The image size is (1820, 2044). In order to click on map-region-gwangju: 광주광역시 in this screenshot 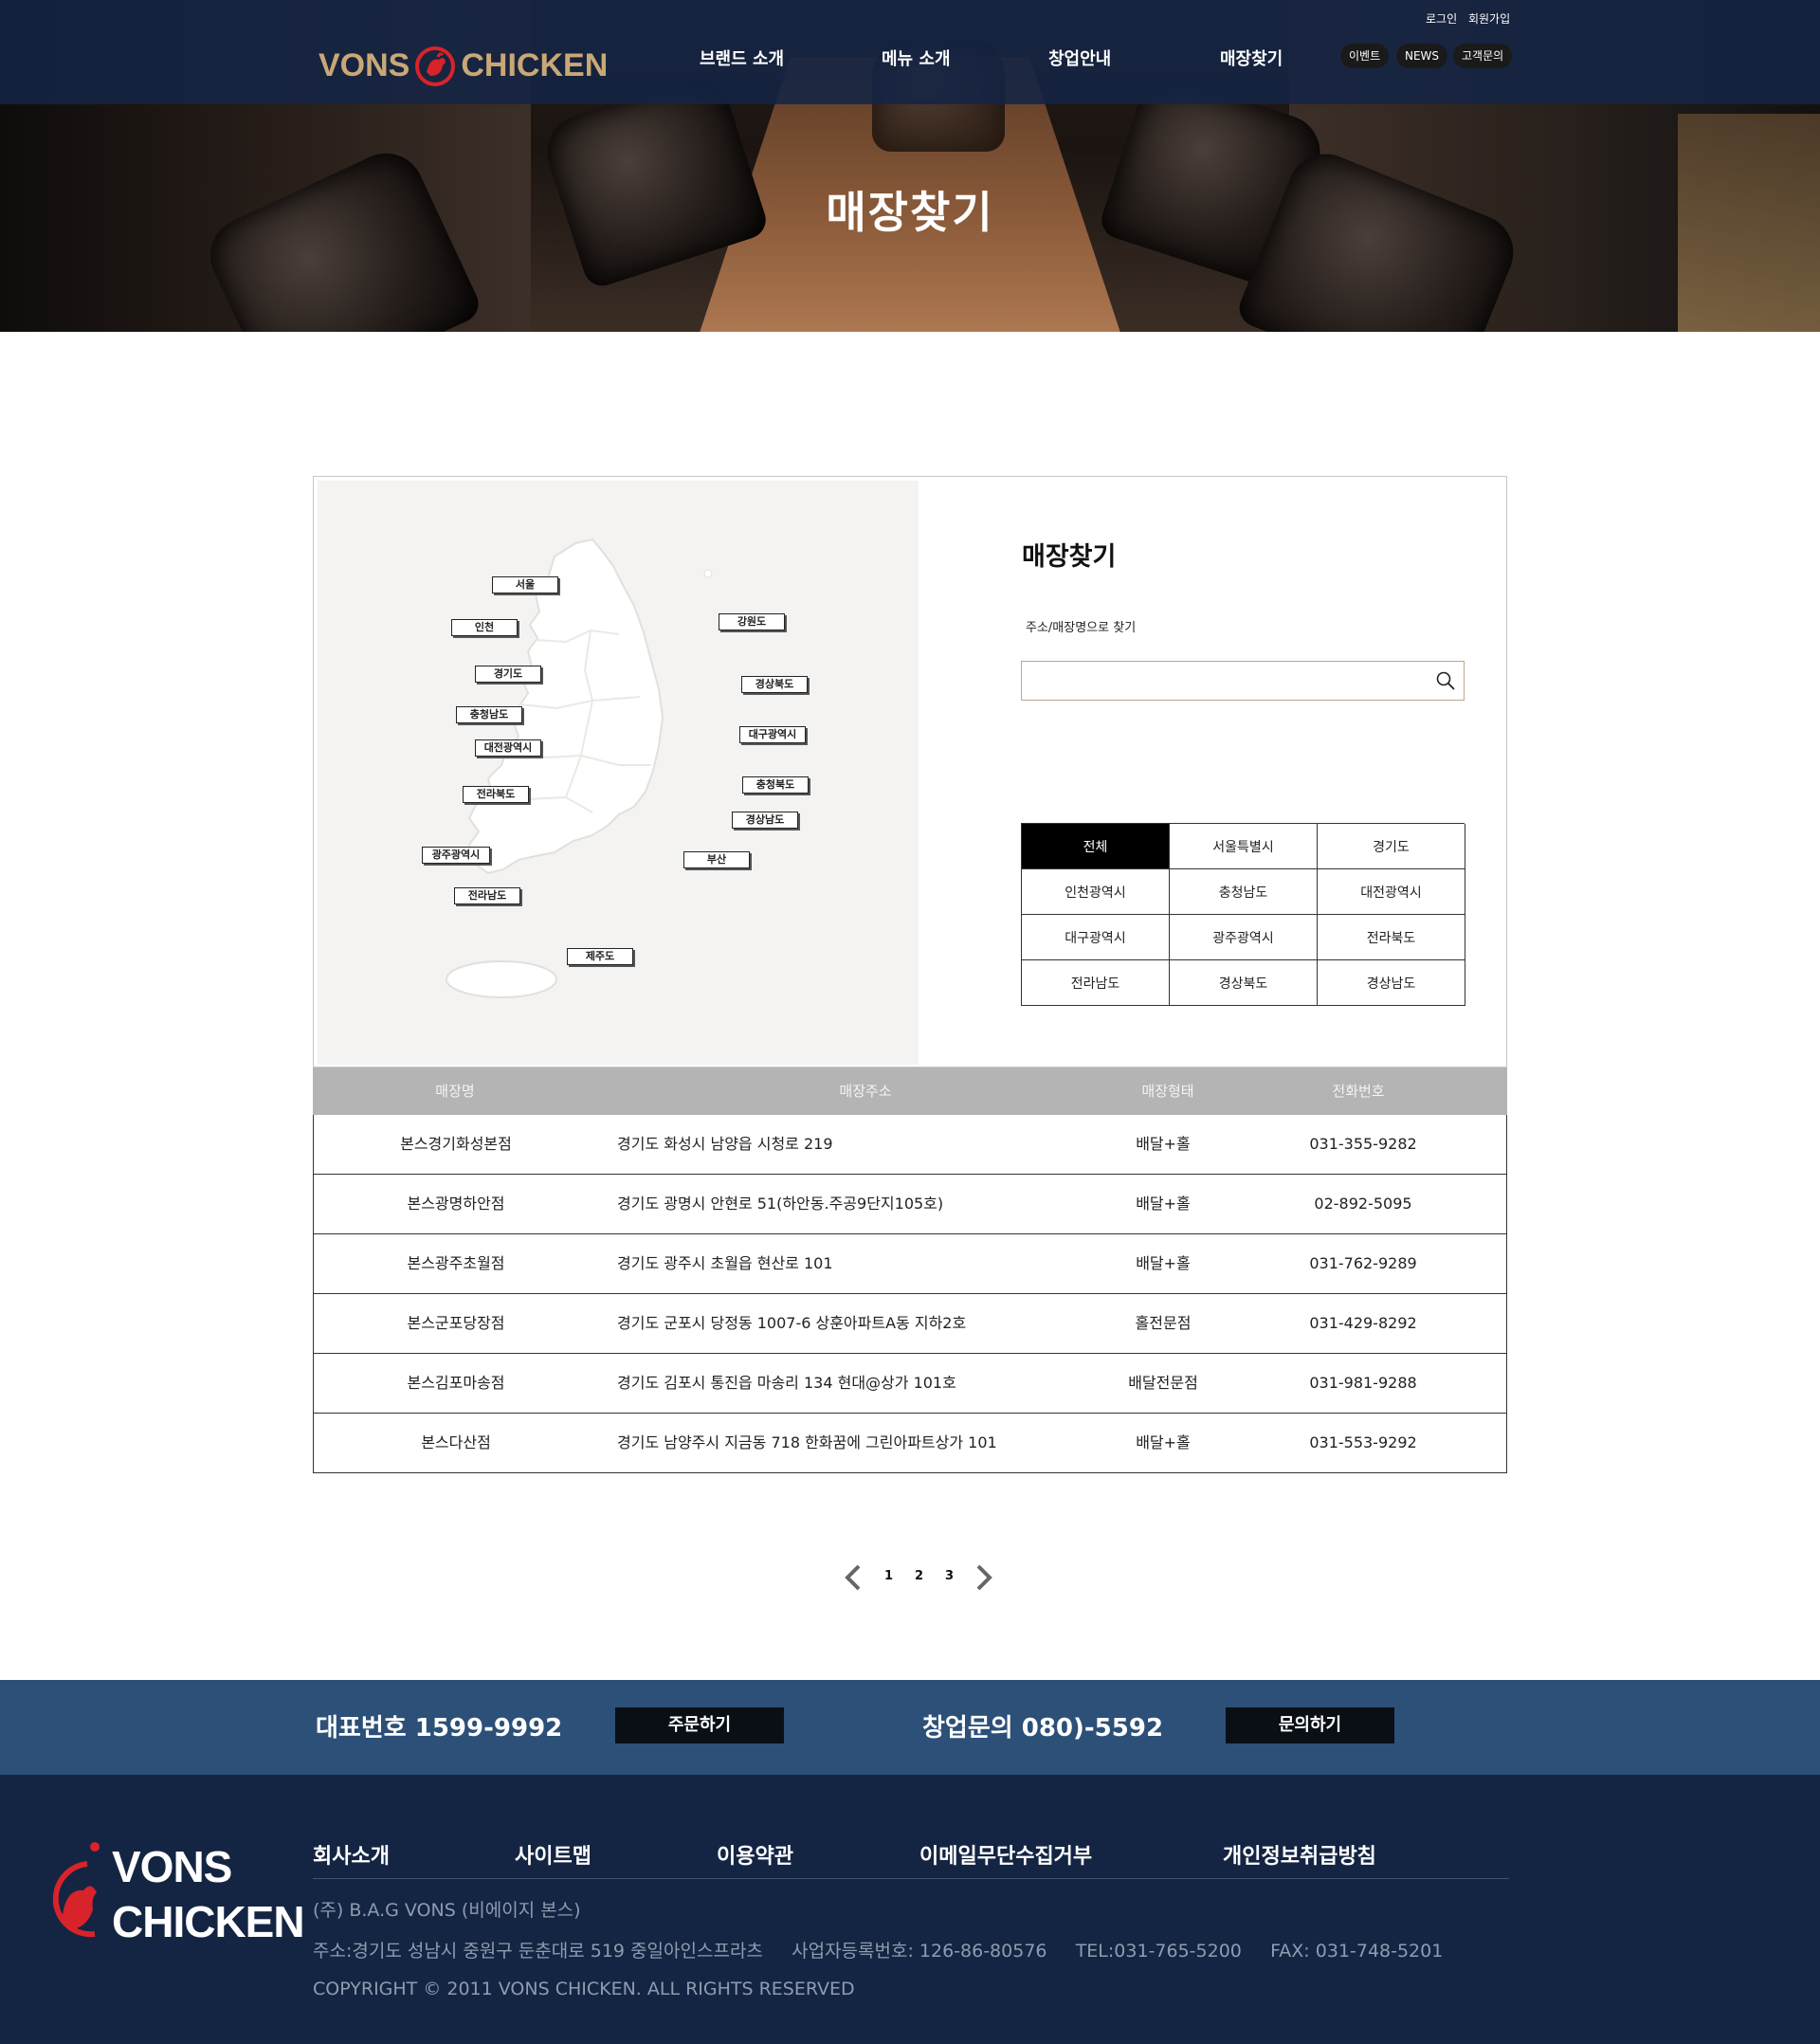, I will do `click(456, 855)`.